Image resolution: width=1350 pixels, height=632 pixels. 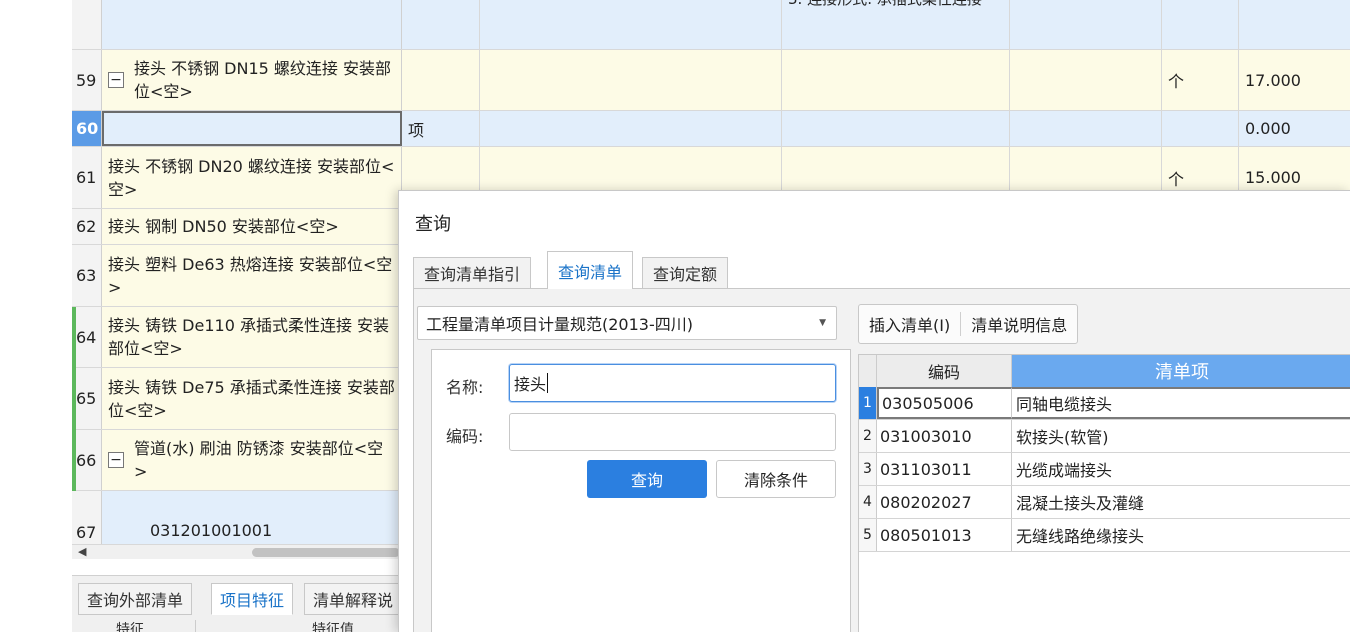 What do you see at coordinates (87, 517) in the screenshot?
I see `row-number: 67` at bounding box center [87, 517].